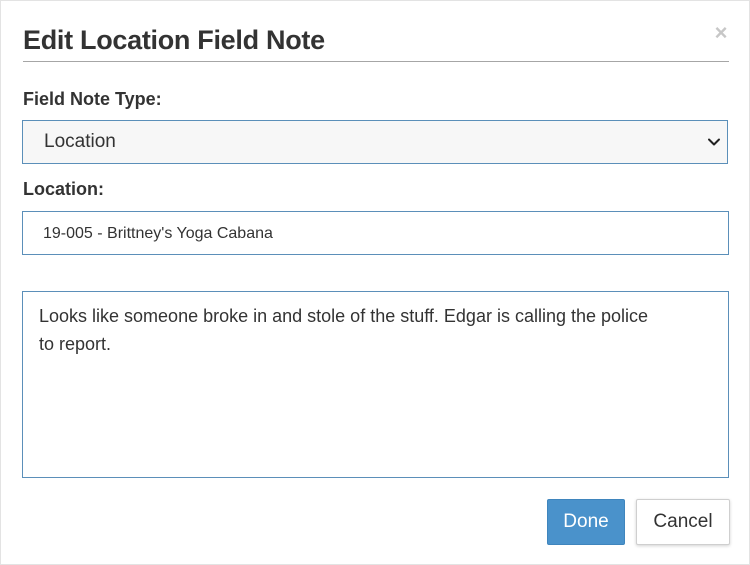  I want to click on chevron-down-icon, so click(714, 142).